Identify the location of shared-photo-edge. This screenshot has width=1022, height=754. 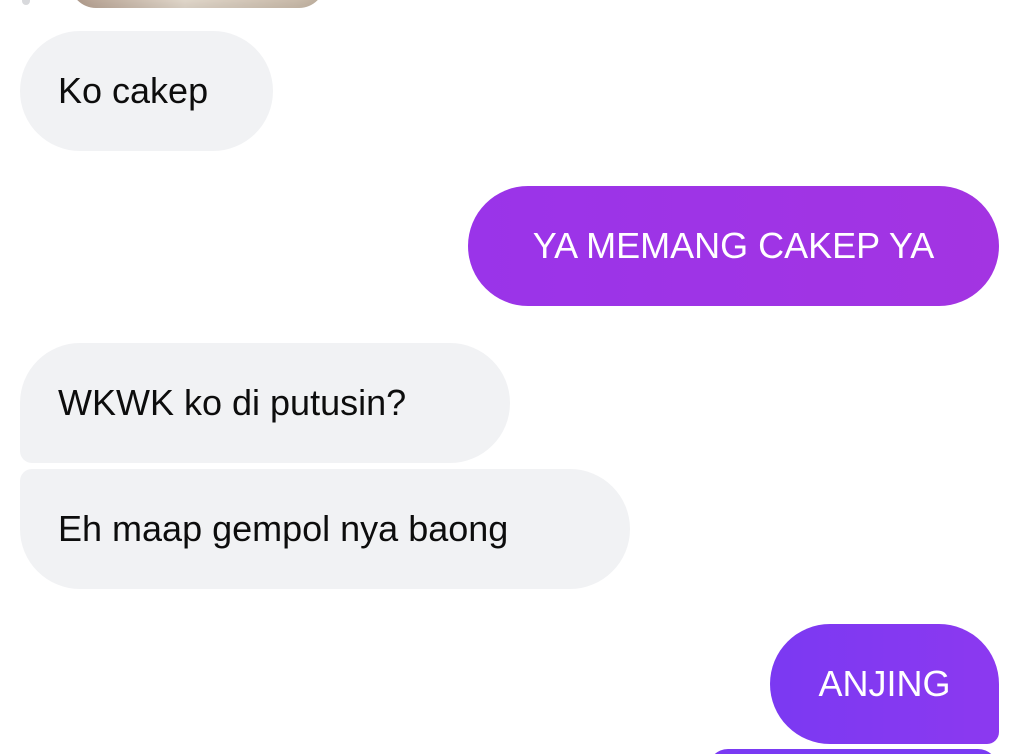
(197, 4).